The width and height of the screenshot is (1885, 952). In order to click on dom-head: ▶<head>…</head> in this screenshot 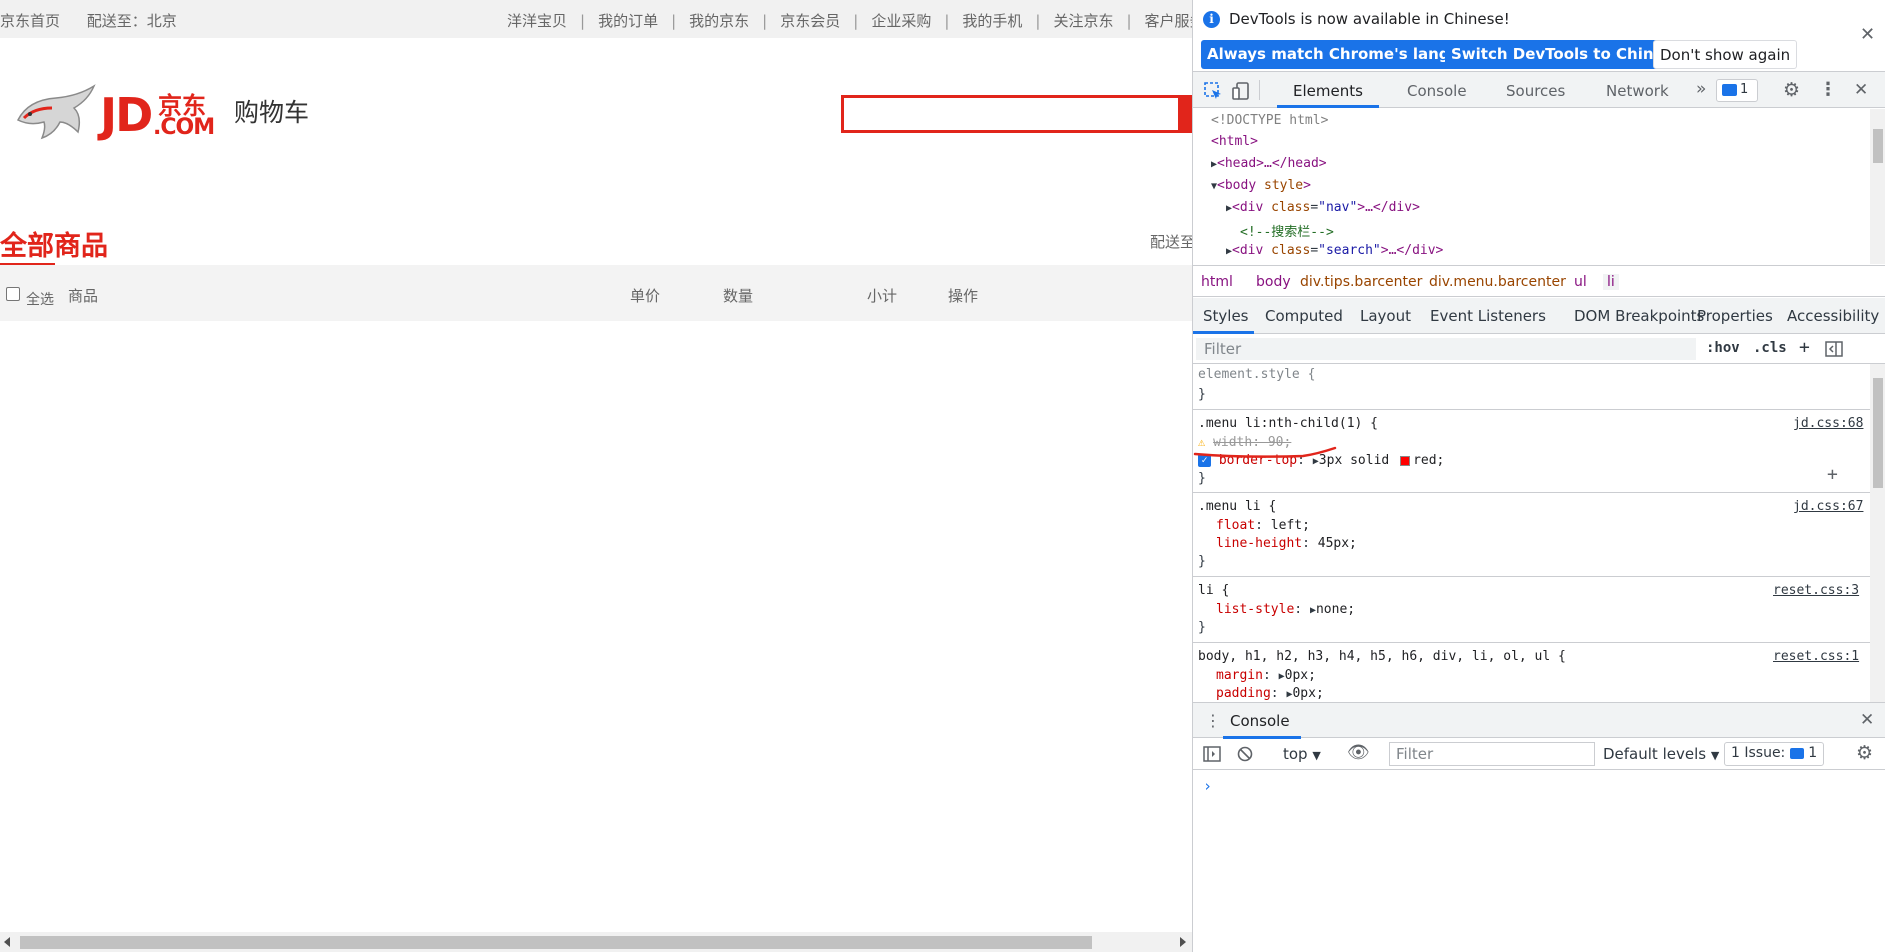, I will do `click(1269, 163)`.